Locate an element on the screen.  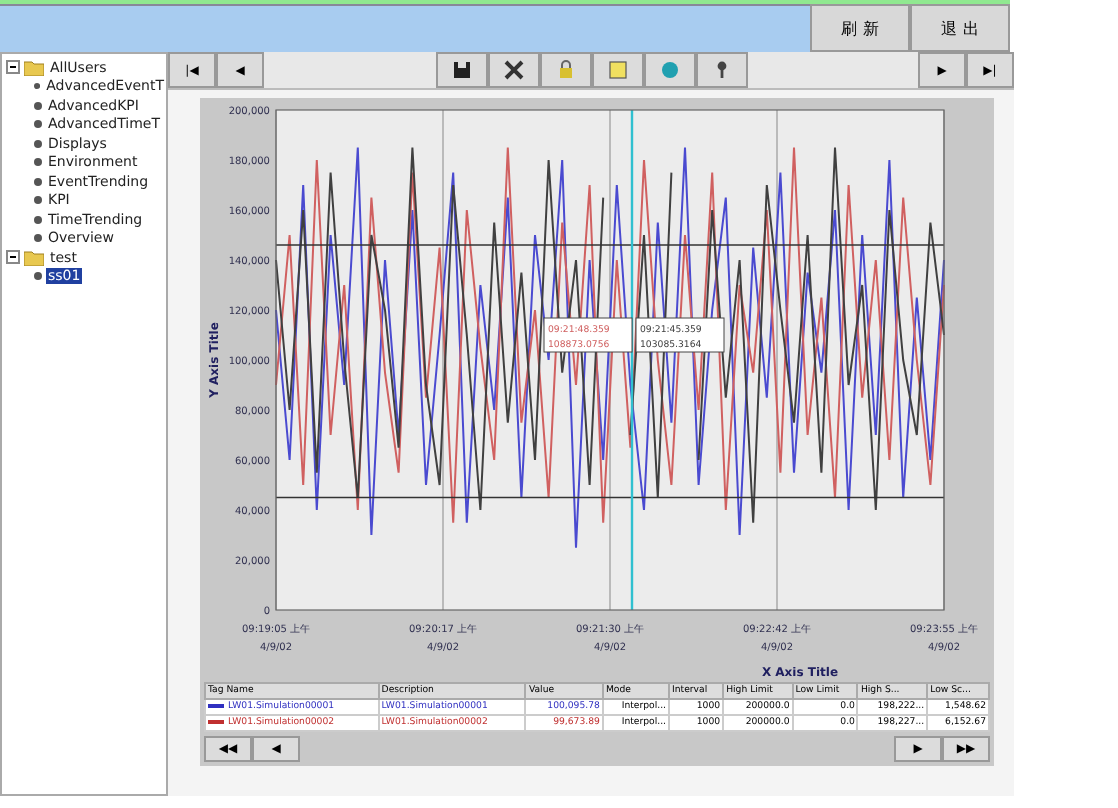
header-button: 刷 新 is located at coordinates (860, 28).